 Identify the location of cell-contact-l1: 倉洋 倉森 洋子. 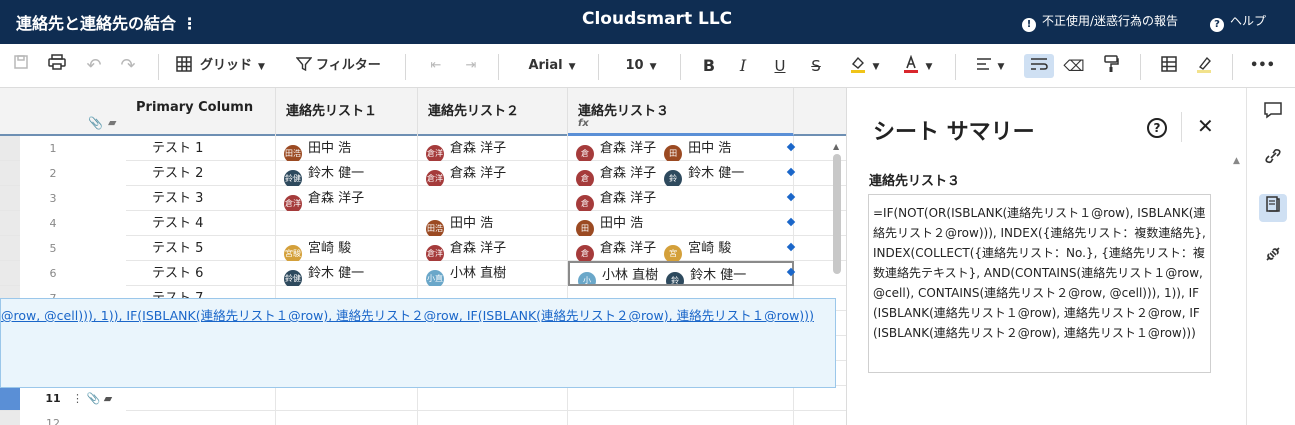
(347, 198).